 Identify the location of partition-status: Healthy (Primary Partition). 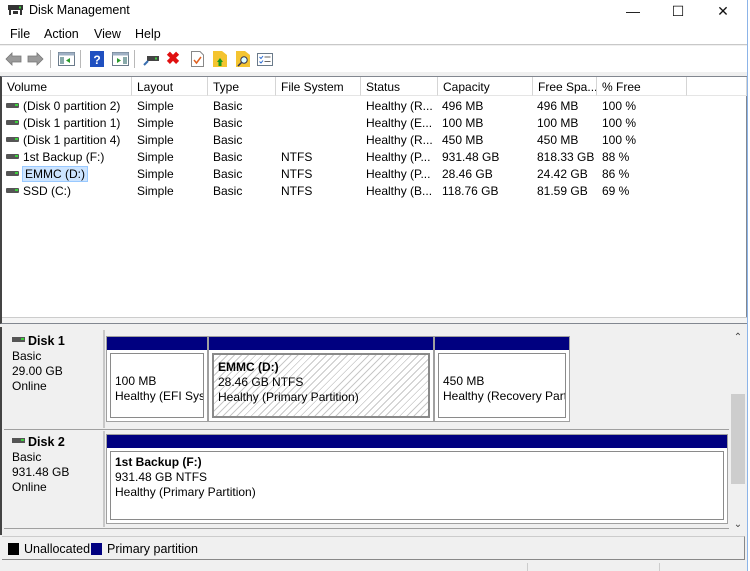
(185, 492).